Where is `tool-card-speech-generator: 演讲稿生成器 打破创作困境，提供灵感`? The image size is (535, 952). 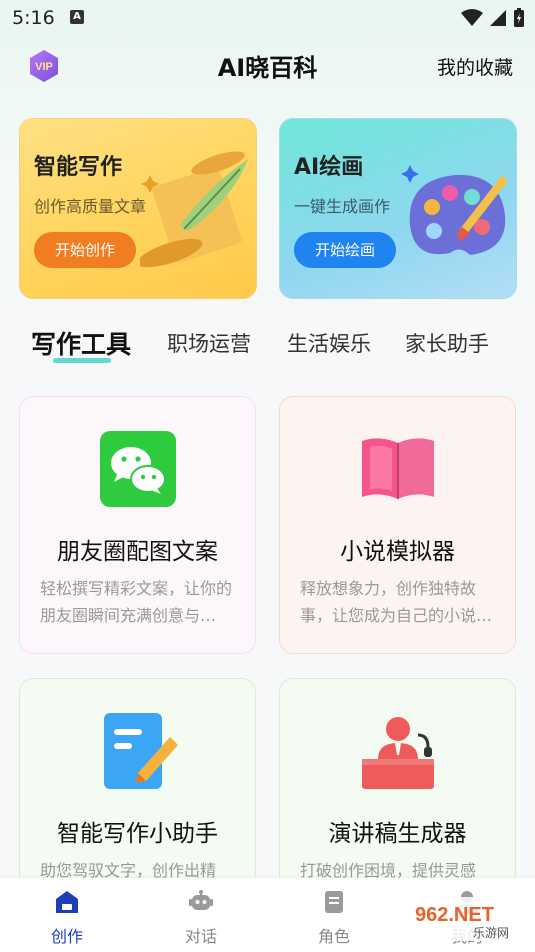 tool-card-speech-generator: 演讲稿生成器 打破创作困境，提供灵感 is located at coordinates (397, 783).